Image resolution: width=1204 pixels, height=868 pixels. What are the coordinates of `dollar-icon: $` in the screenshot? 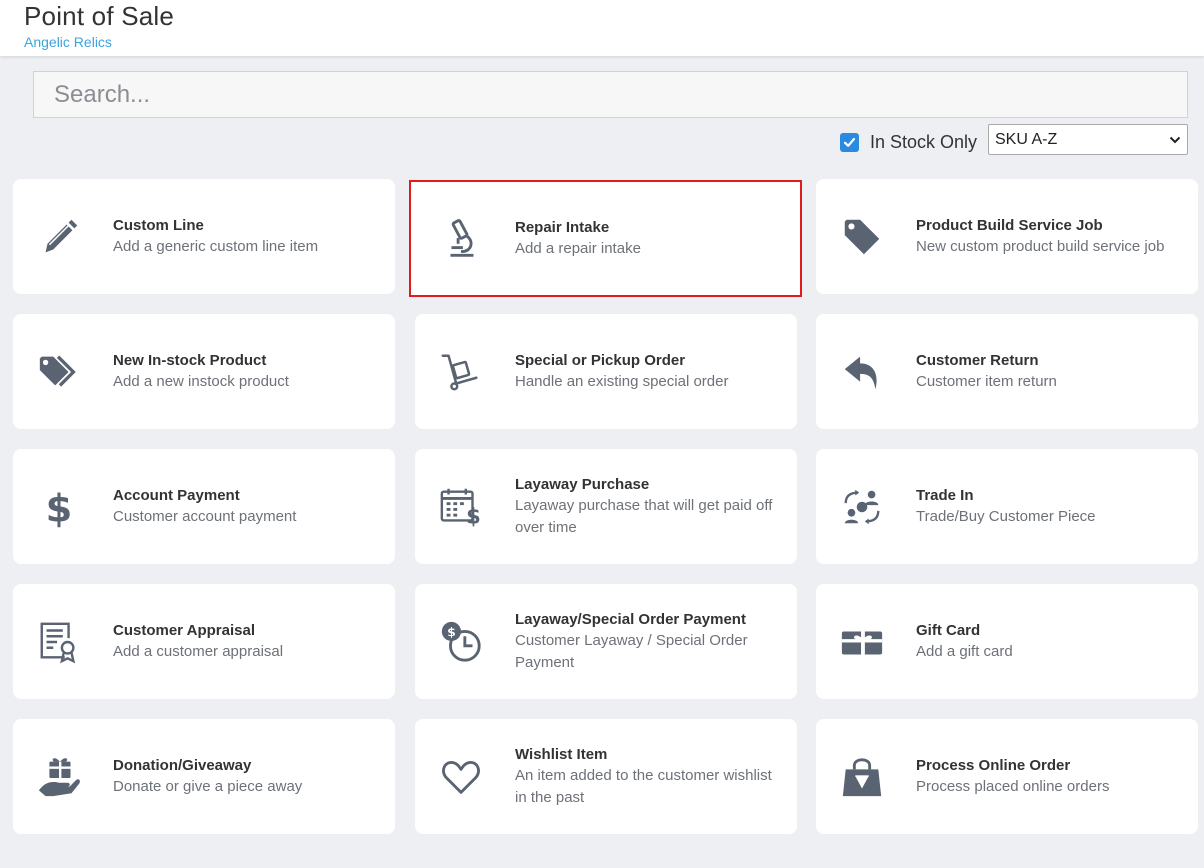 It's located at (59, 507).